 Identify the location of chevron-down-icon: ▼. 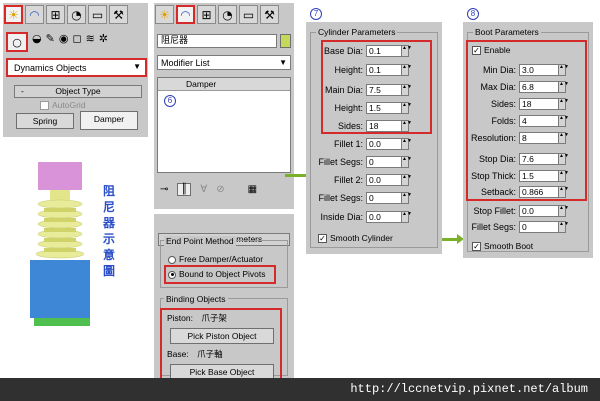
(137, 66).